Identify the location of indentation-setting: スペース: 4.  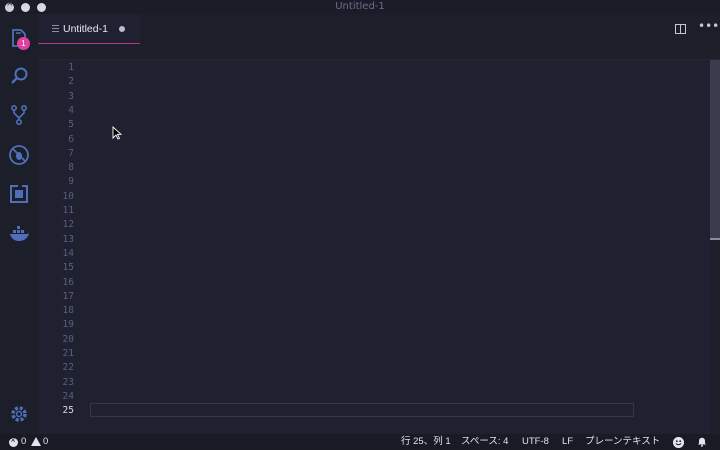
(484, 442).